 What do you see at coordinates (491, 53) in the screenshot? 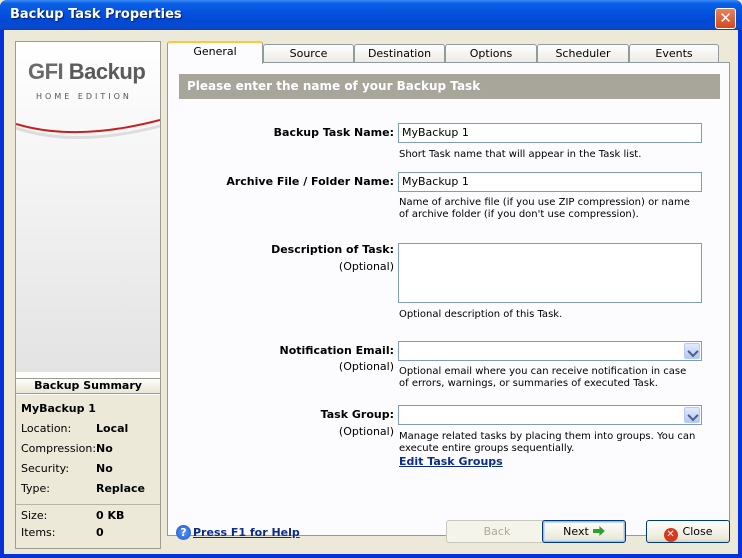
I see `tab-options: Options` at bounding box center [491, 53].